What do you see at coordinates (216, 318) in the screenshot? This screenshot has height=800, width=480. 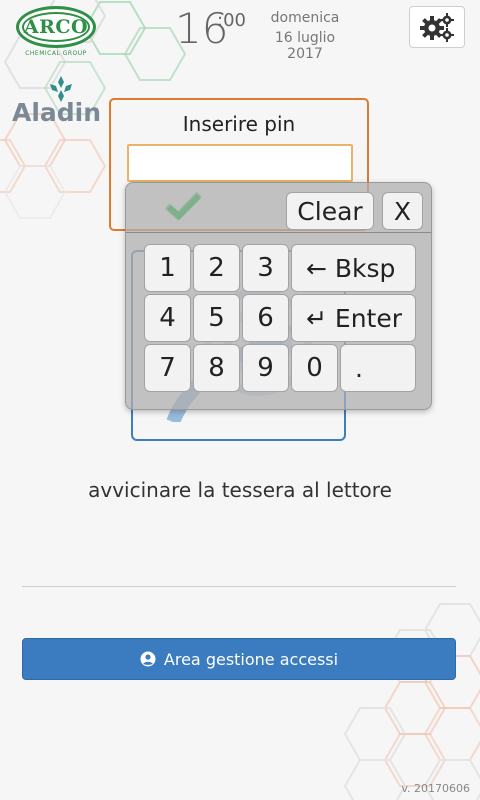 I see `key-5: 5` at bounding box center [216, 318].